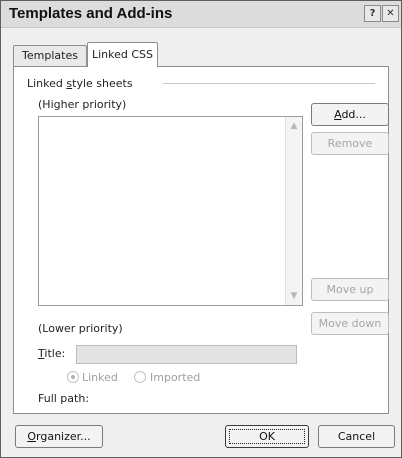 Image resolution: width=402 pixels, height=458 pixels. I want to click on linked-style-sheets-group-label: Linked style sheets, so click(80, 83).